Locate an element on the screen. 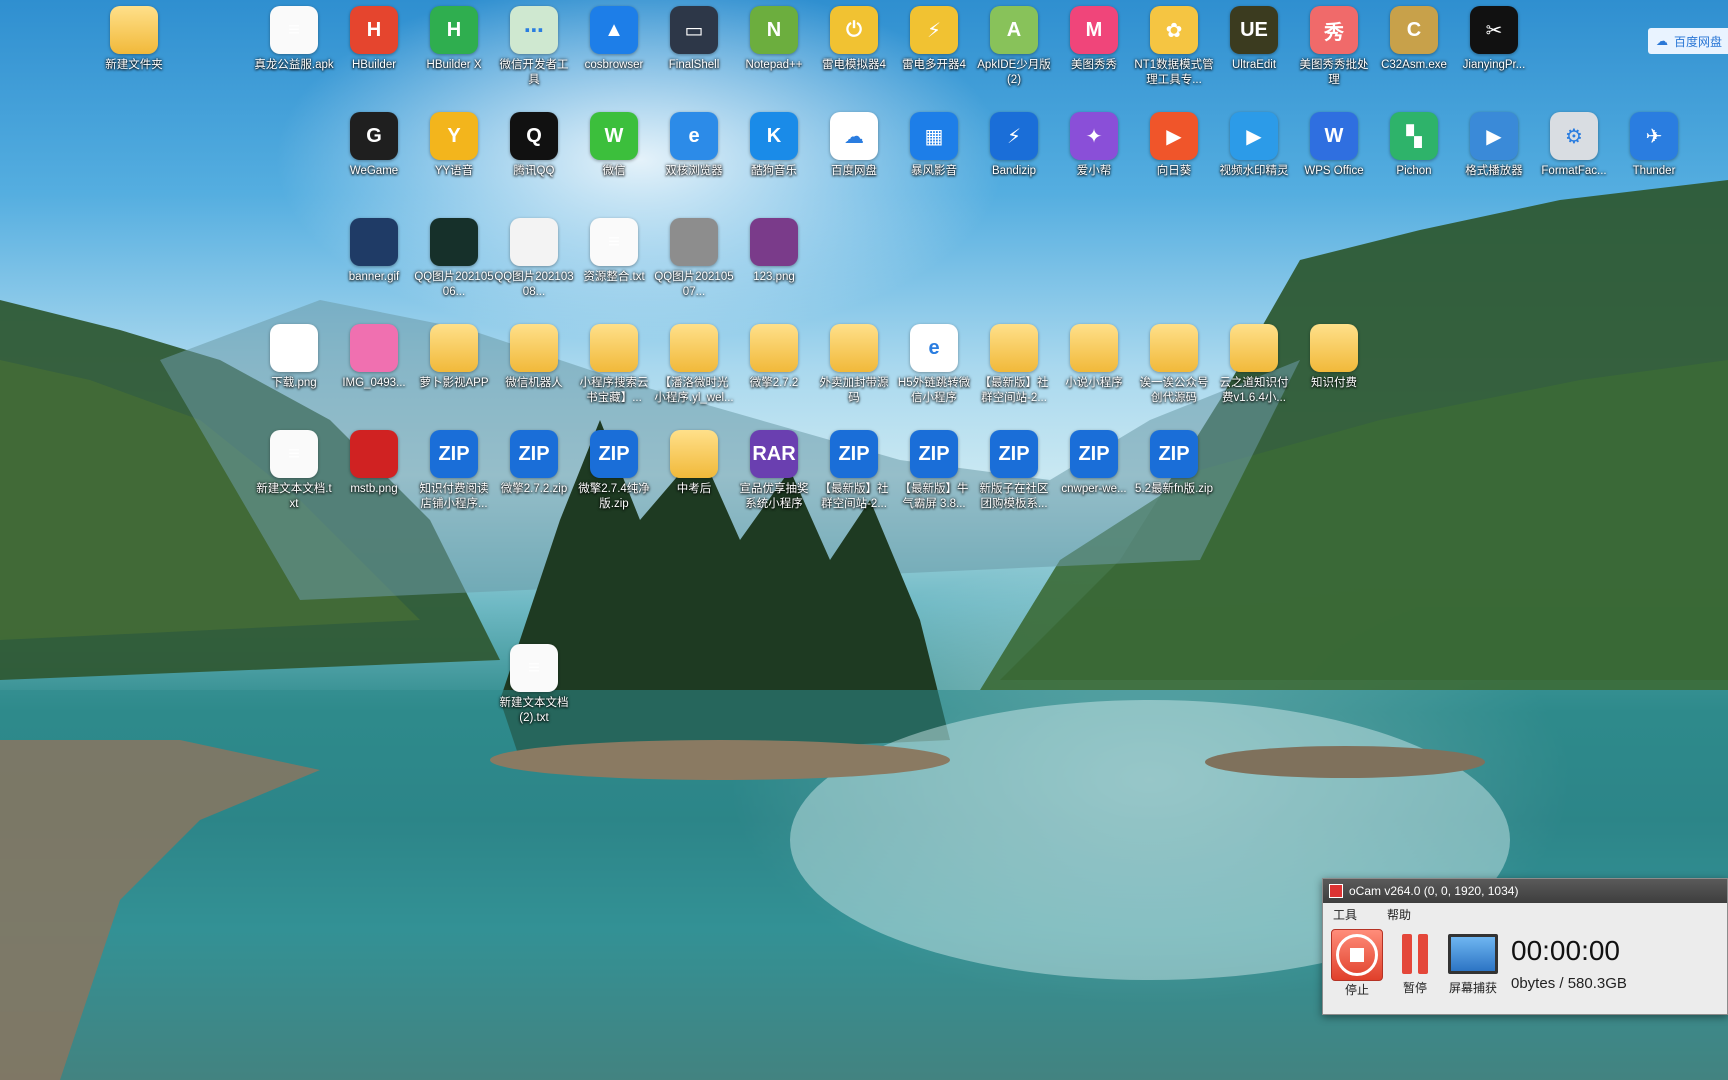 Image resolution: width=1728 pixels, height=1080 pixels. desktop-icon: ▶ 格式播放器 is located at coordinates (1494, 145).